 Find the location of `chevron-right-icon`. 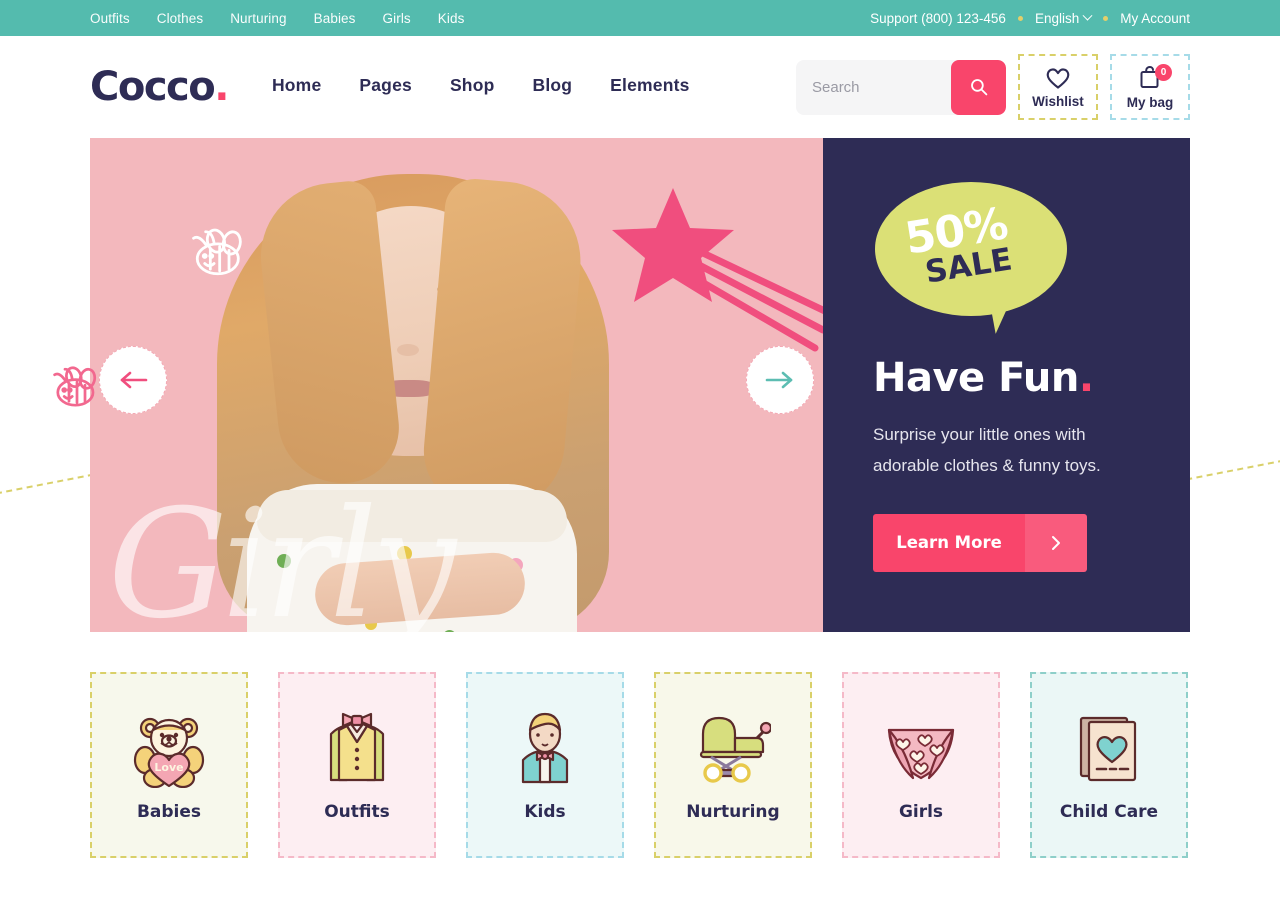

chevron-right-icon is located at coordinates (1056, 542).